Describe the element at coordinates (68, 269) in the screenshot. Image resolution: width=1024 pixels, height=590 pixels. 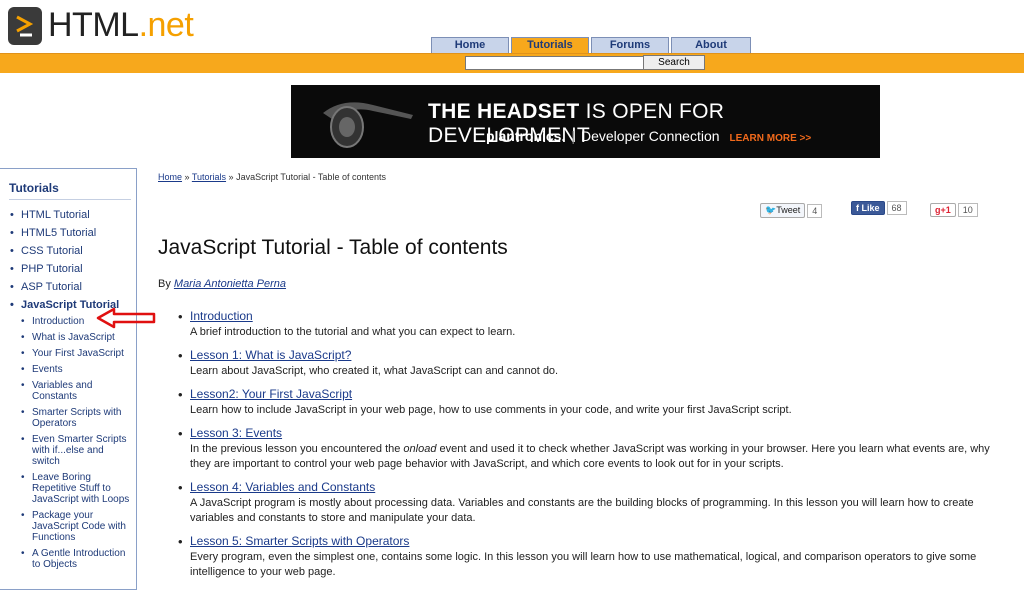
I see `sidebar-item-php: PHP Tutorial` at that location.